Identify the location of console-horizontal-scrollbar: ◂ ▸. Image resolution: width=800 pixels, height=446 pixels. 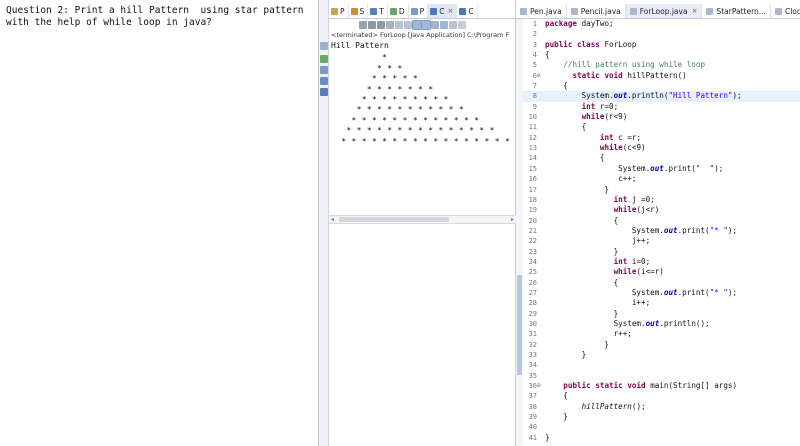
(422, 219).